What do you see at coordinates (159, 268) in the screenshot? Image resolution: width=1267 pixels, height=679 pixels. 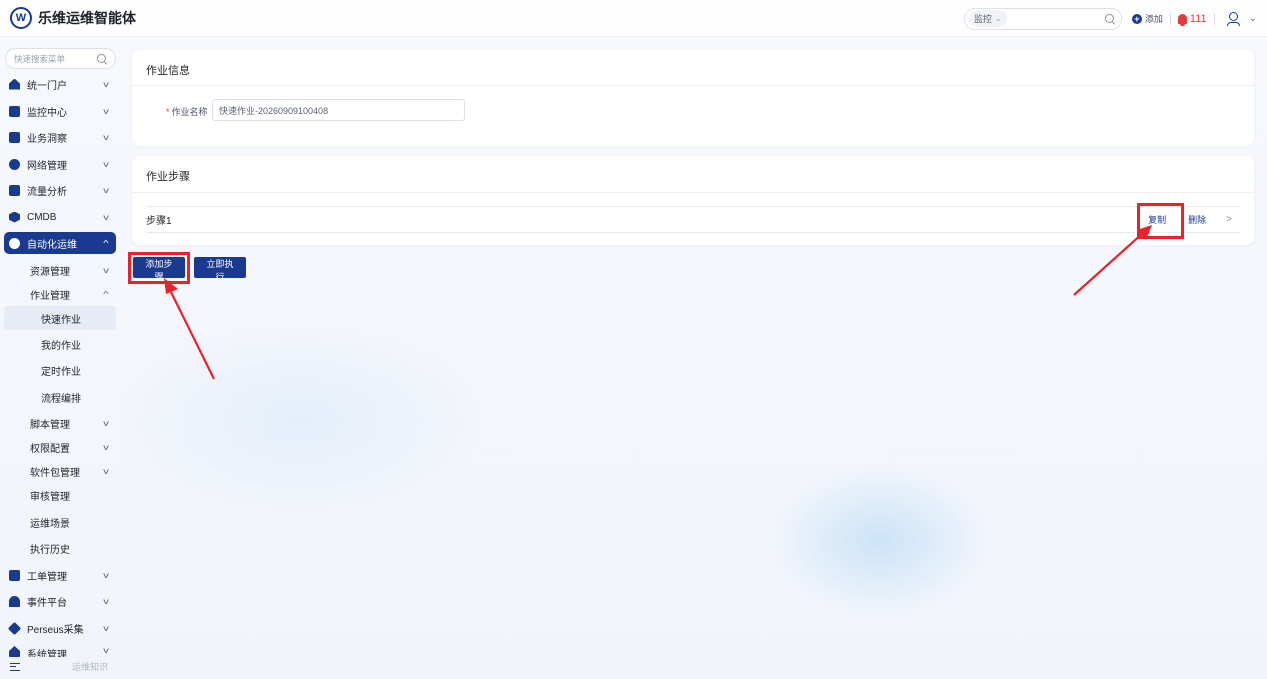 I see `highlight-box-add-step` at bounding box center [159, 268].